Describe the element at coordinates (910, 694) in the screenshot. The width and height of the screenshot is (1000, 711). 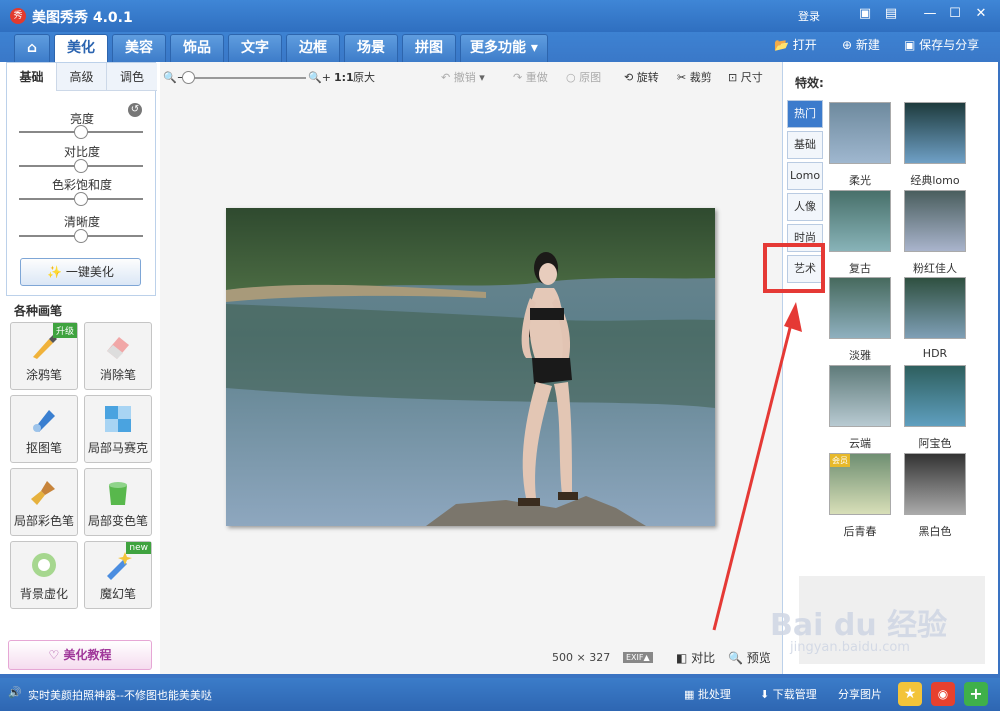
I see `star-icon: ★` at that location.